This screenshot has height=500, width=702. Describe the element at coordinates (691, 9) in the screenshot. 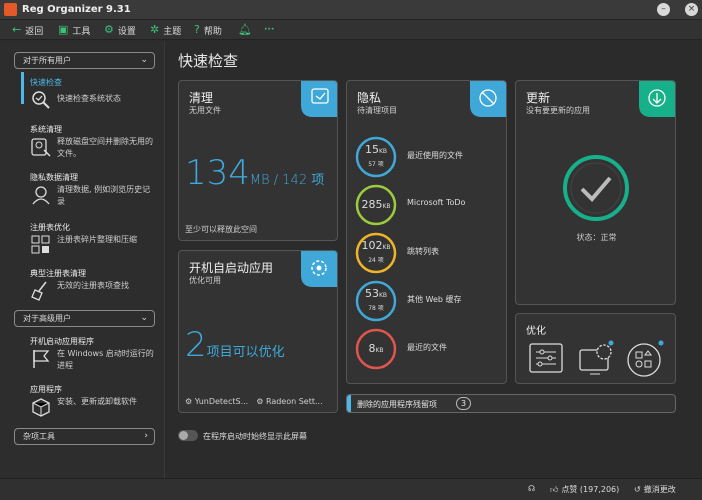

I see `close-button: ×` at that location.